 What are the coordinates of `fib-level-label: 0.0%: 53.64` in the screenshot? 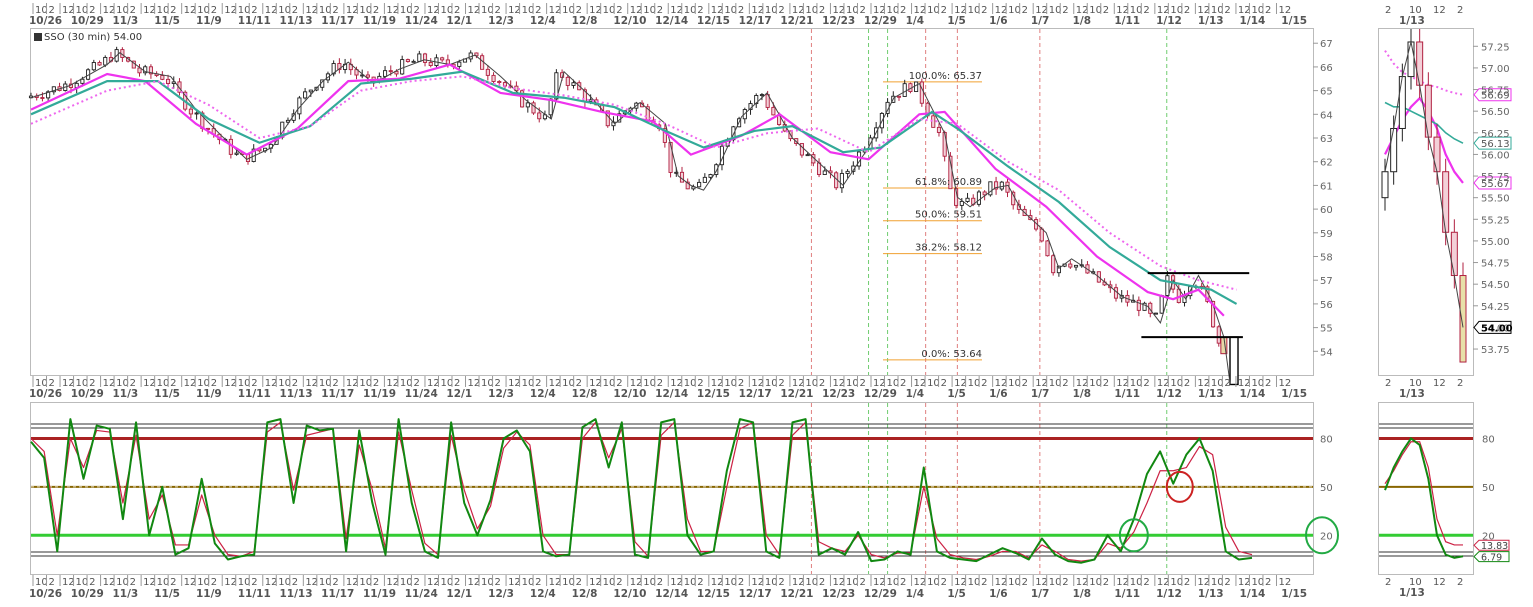 It's located at (951, 354).